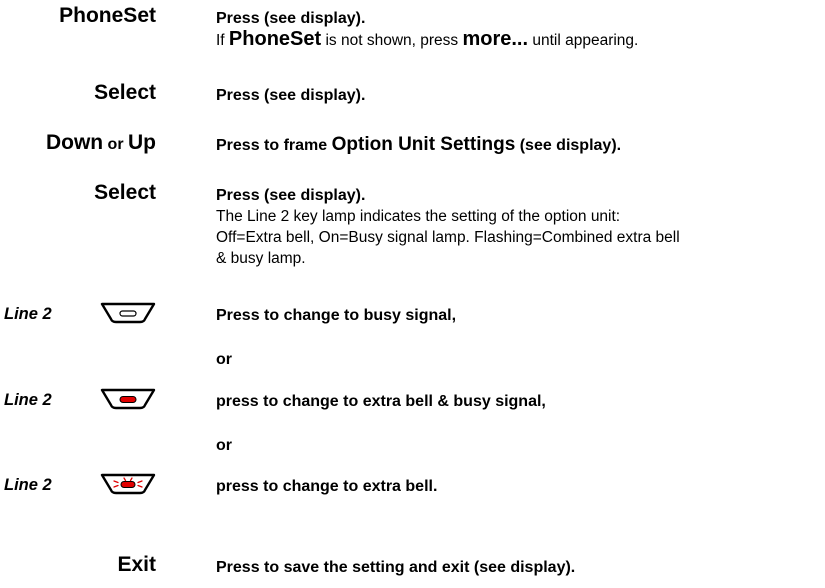 This screenshot has width=825, height=588. I want to click on option-unit-note-line3: & busy lamp., so click(261, 258).